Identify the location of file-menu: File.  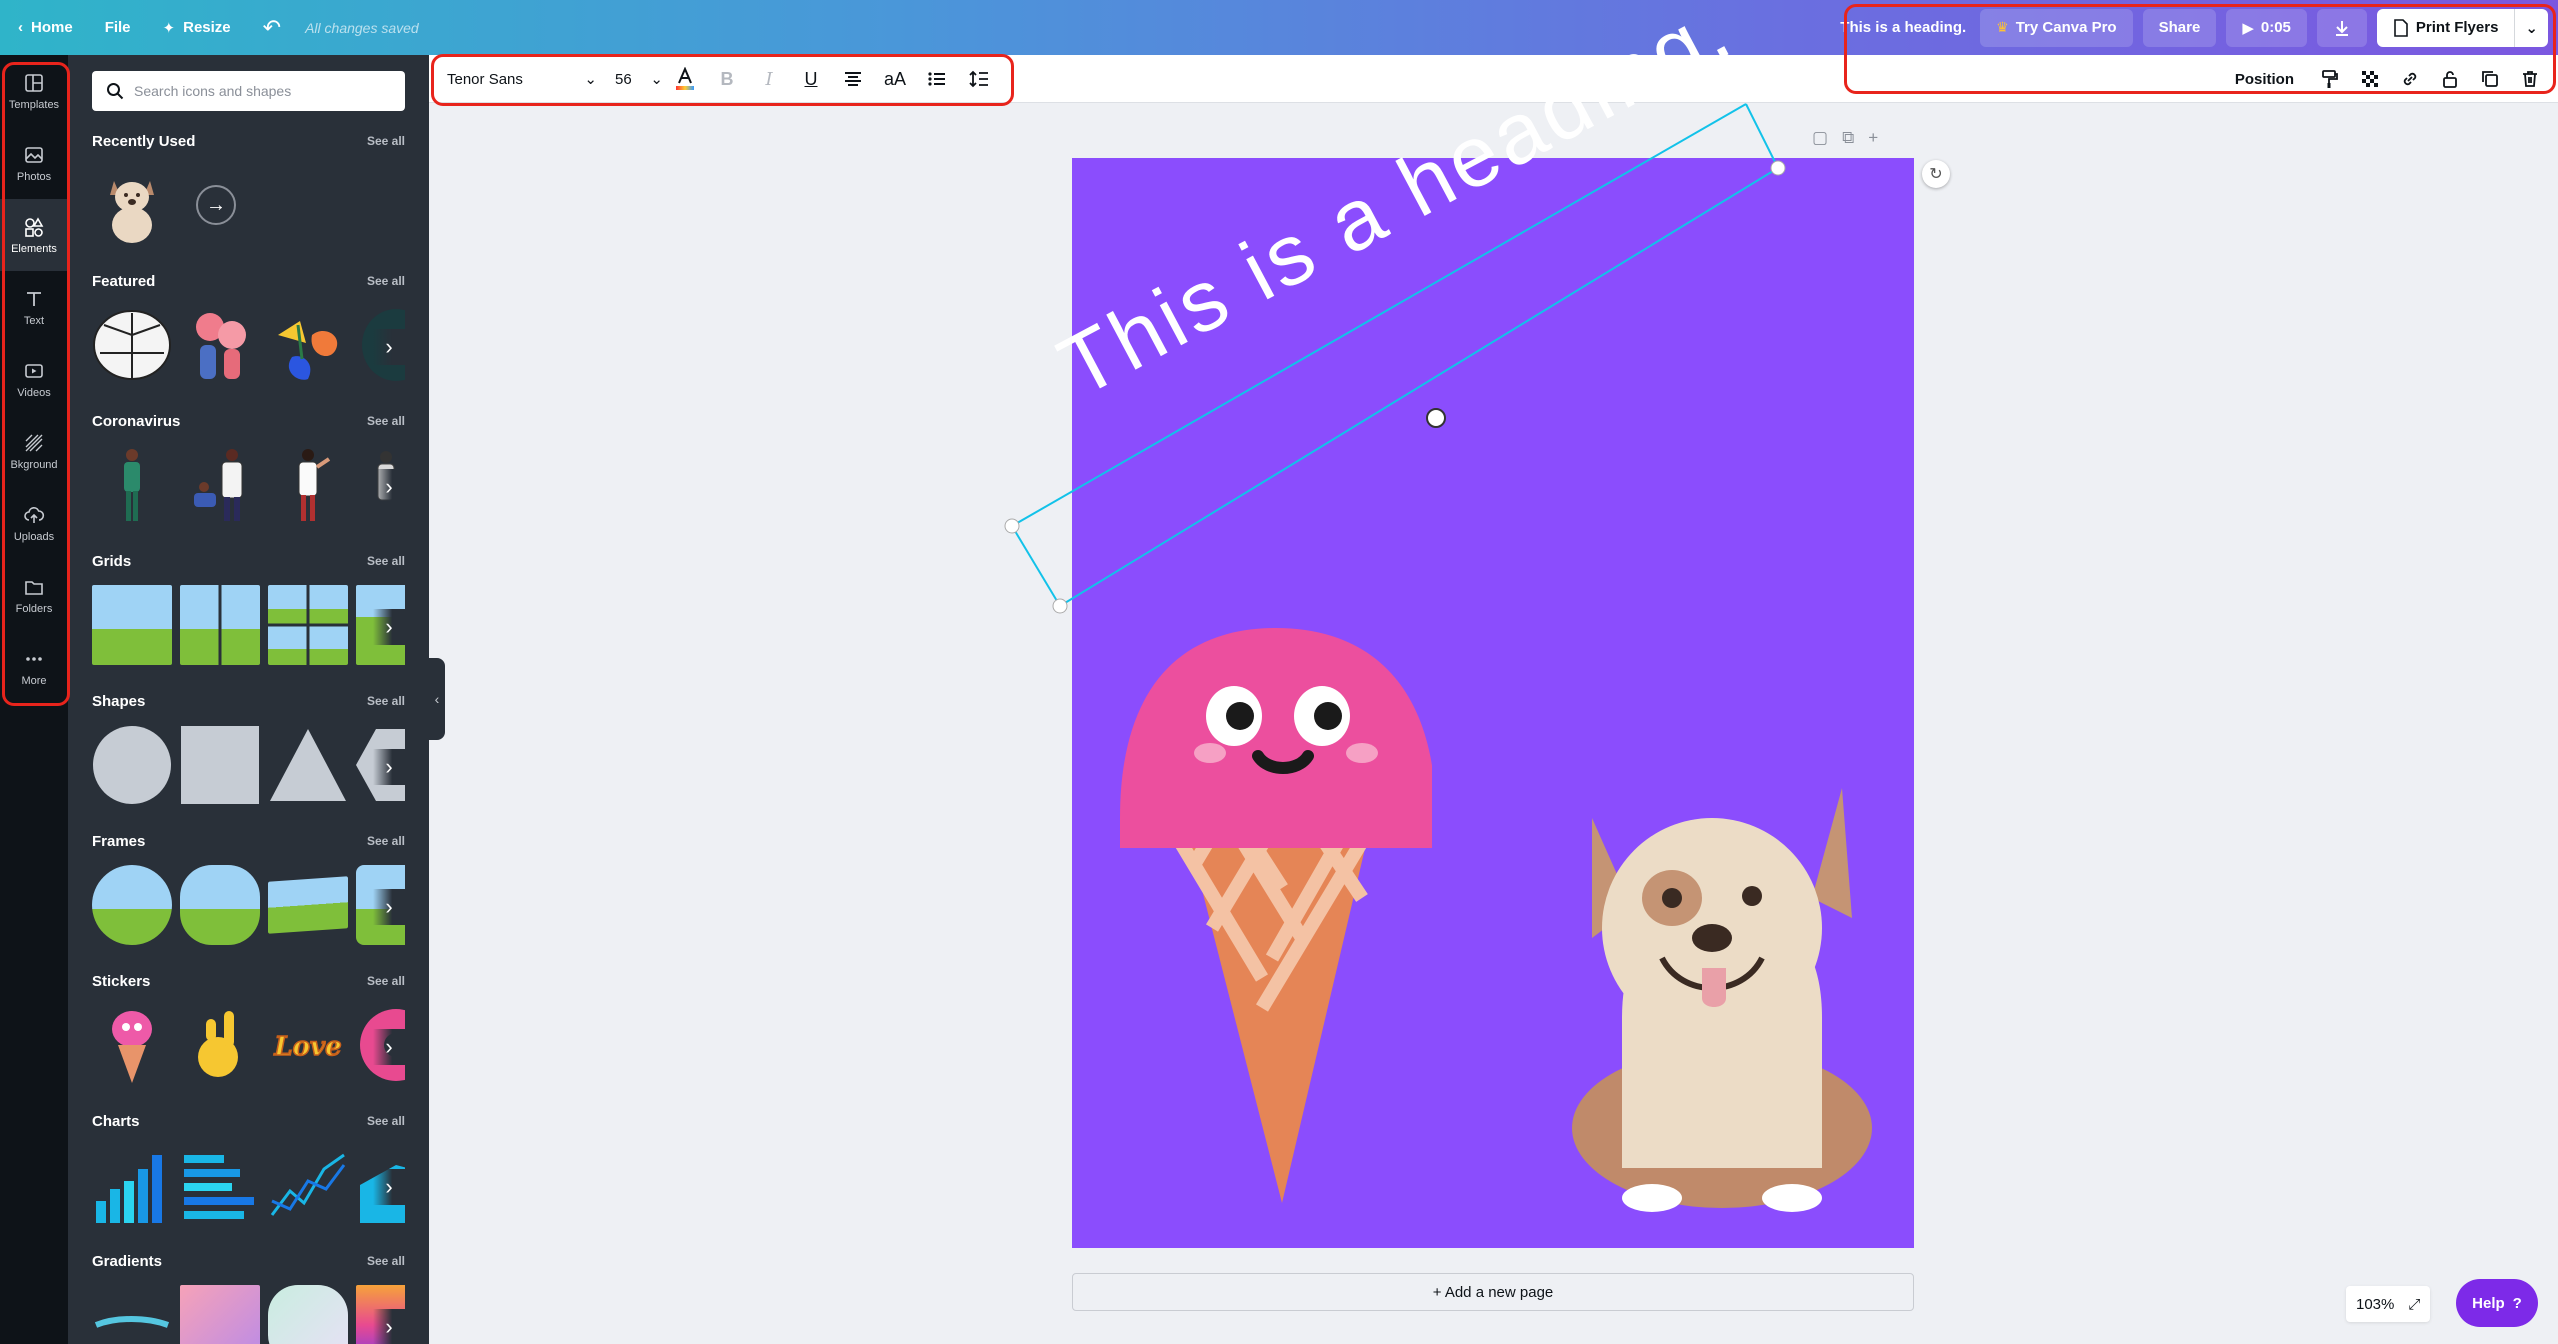
(118, 27).